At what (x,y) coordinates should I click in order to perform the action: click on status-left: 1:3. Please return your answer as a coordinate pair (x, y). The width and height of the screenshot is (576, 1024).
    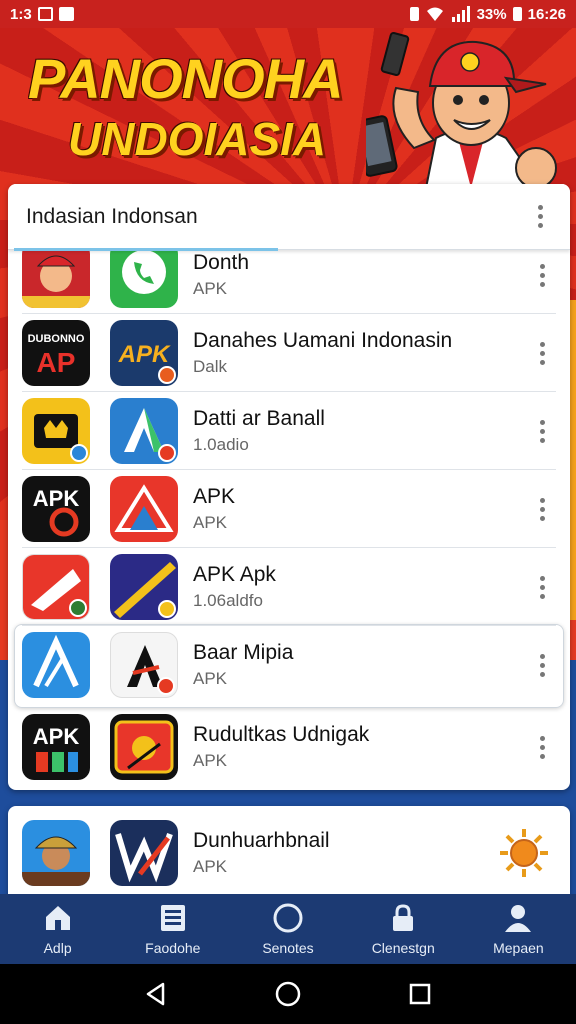
    Looking at the image, I should click on (42, 14).